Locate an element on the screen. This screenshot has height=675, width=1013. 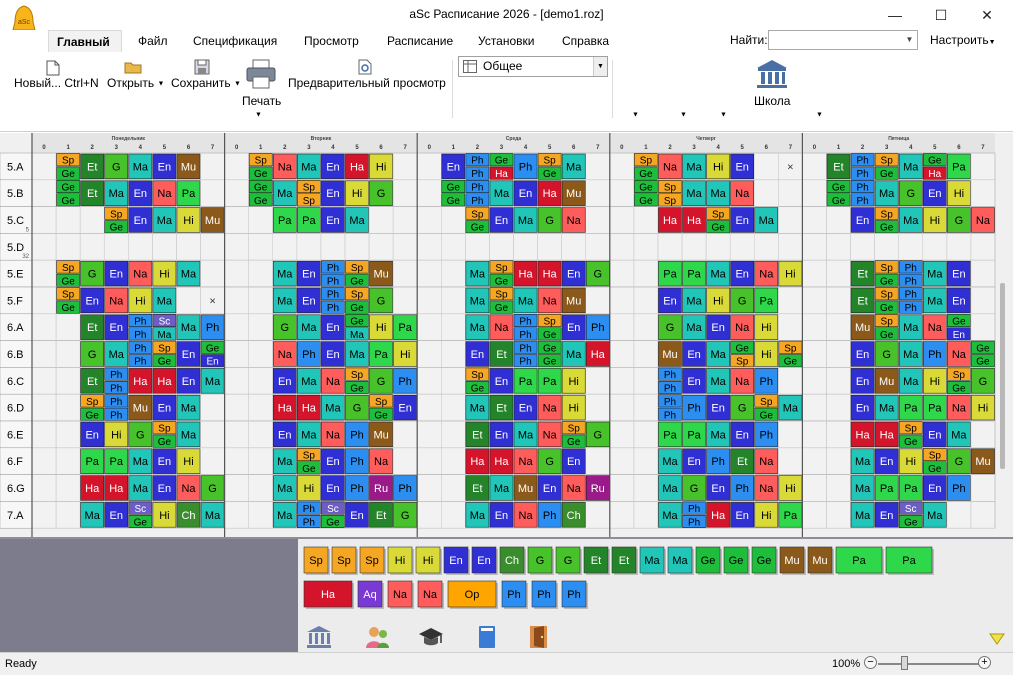
save-button: Сохранить ▼ is located at coordinates (206, 83).